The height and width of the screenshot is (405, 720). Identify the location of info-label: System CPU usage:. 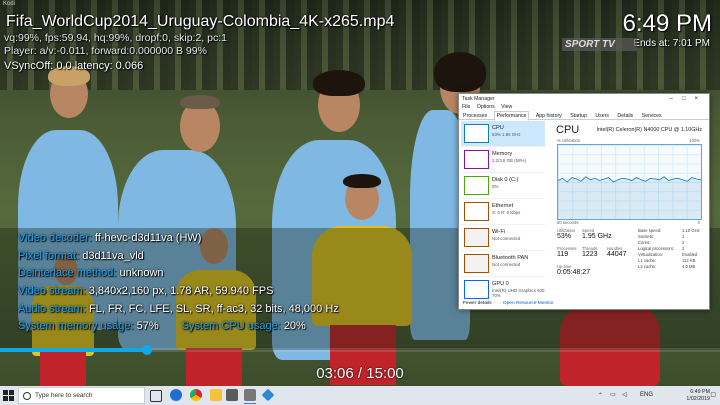
(231, 326).